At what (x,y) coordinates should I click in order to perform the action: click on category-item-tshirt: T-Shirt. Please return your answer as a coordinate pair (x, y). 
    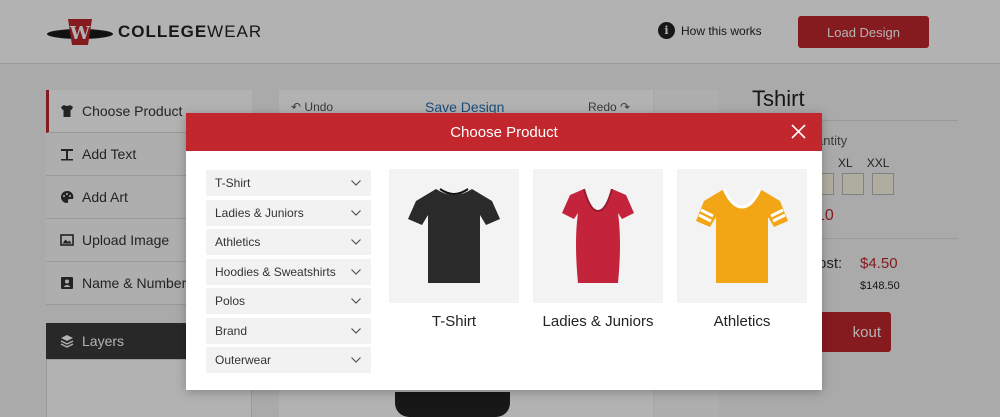
    Looking at the image, I should click on (288, 183).